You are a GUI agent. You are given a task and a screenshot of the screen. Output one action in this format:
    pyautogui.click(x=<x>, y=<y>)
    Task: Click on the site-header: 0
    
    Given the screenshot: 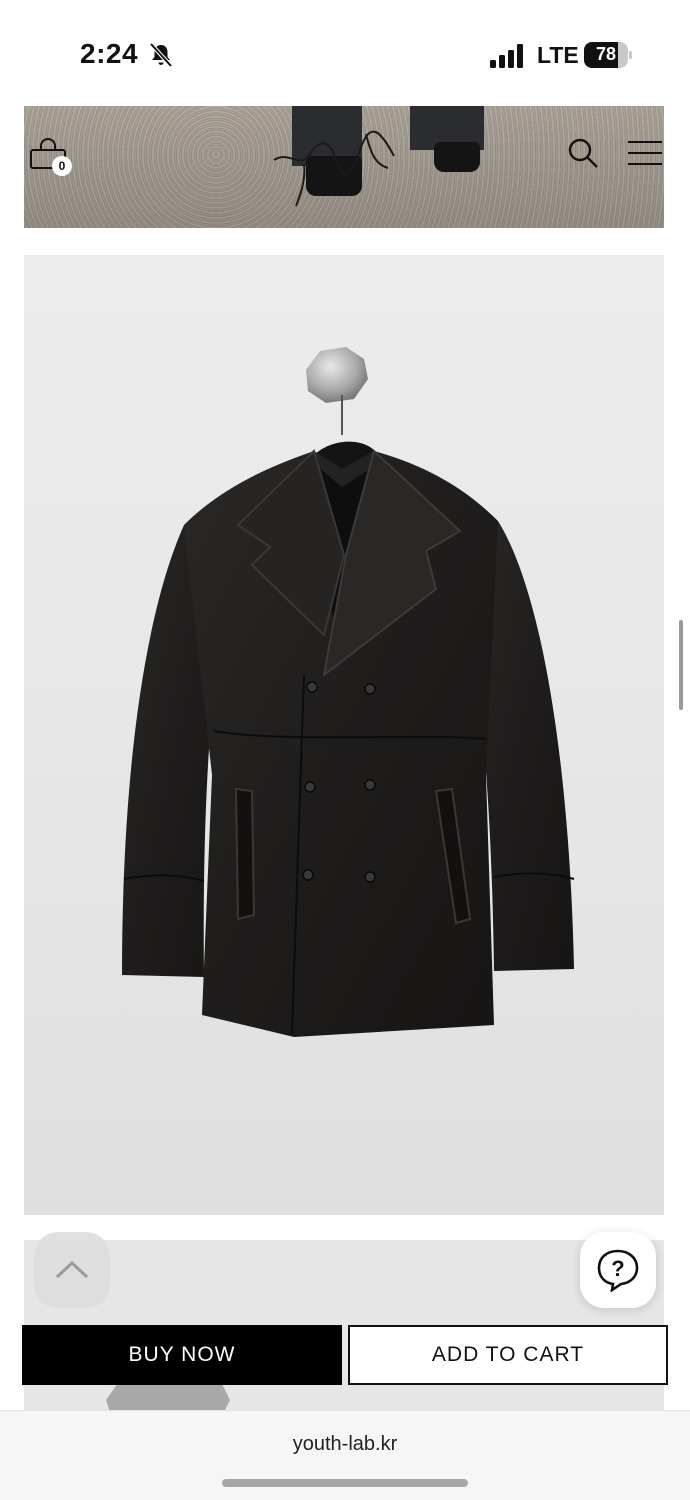 What is the action you would take?
    pyautogui.click(x=344, y=167)
    